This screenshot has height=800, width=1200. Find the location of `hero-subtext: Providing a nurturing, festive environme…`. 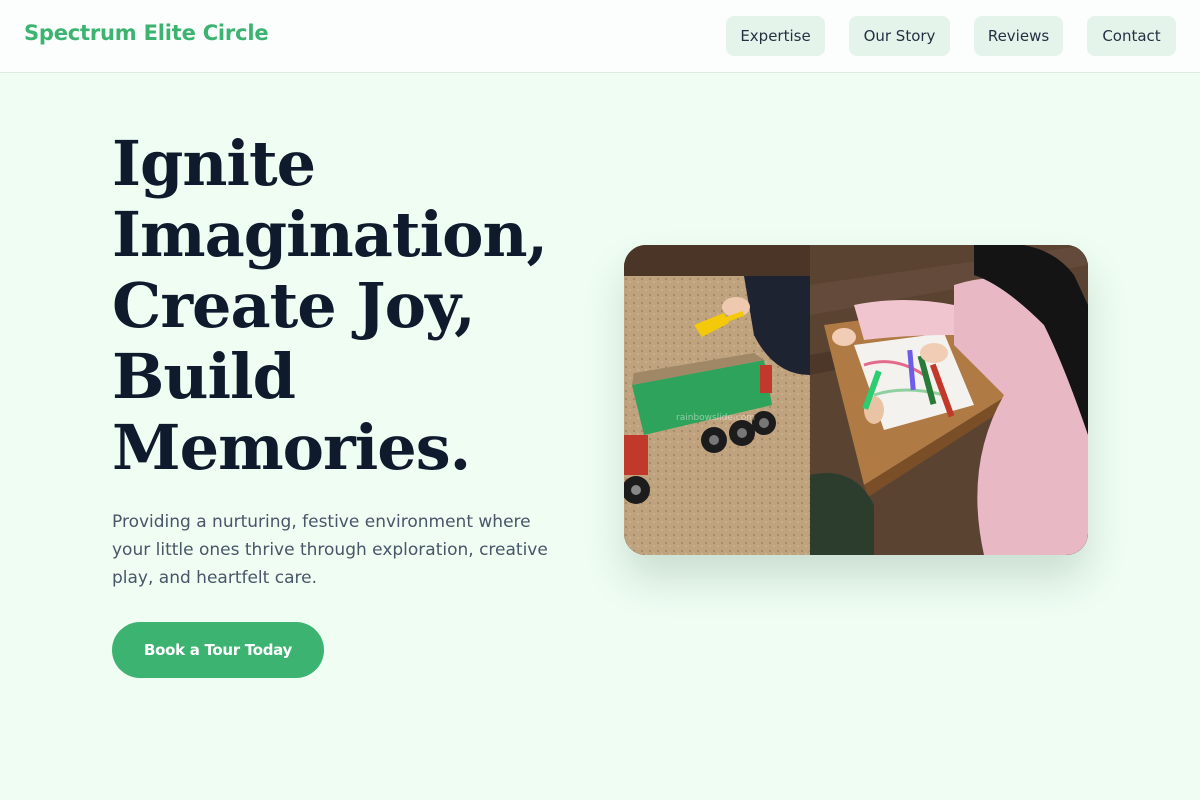

hero-subtext: Providing a nurturing, festive environme… is located at coordinates (330, 550).